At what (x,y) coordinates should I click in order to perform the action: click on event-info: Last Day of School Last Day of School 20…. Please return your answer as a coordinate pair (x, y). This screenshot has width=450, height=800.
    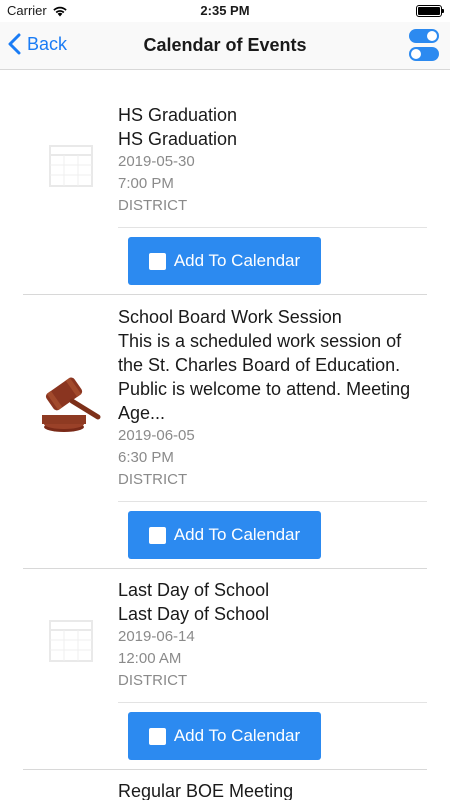
    Looking at the image, I should click on (272, 640).